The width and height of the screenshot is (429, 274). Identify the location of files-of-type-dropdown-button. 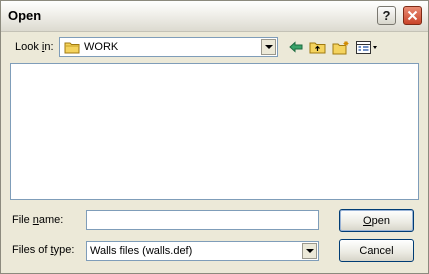
(309, 251).